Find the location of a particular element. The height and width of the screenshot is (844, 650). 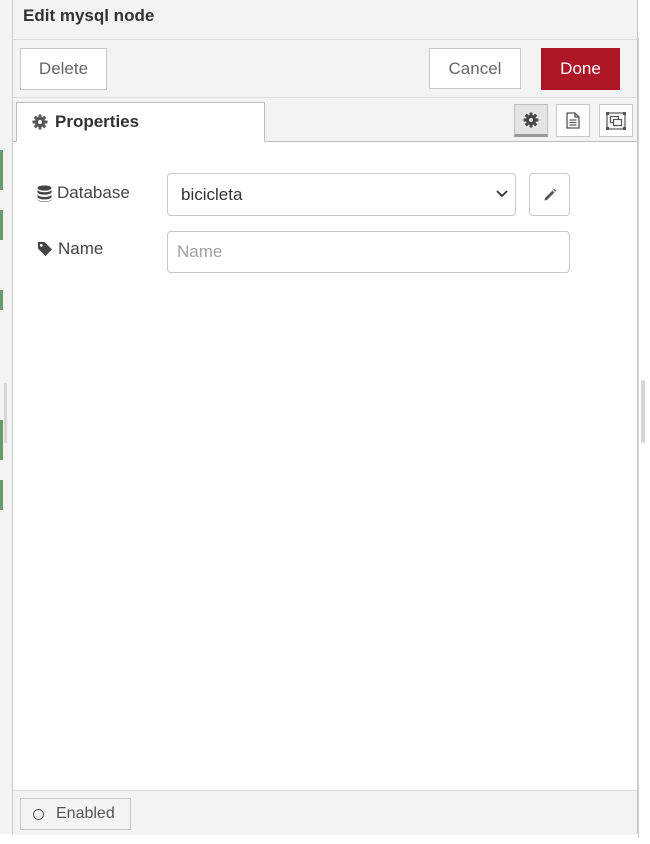

database-select: bicicleta is located at coordinates (341, 194).